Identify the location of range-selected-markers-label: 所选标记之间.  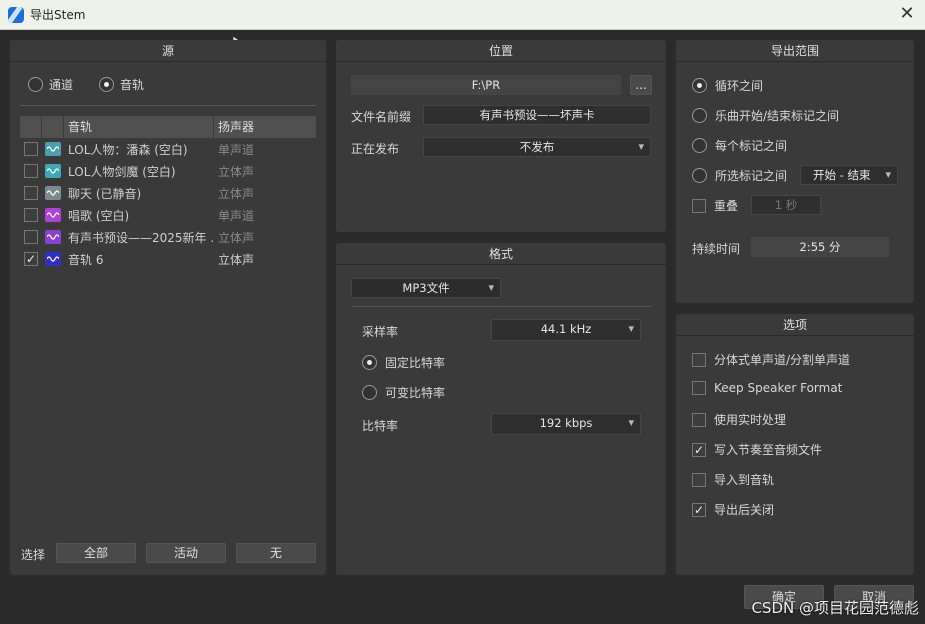
(751, 176).